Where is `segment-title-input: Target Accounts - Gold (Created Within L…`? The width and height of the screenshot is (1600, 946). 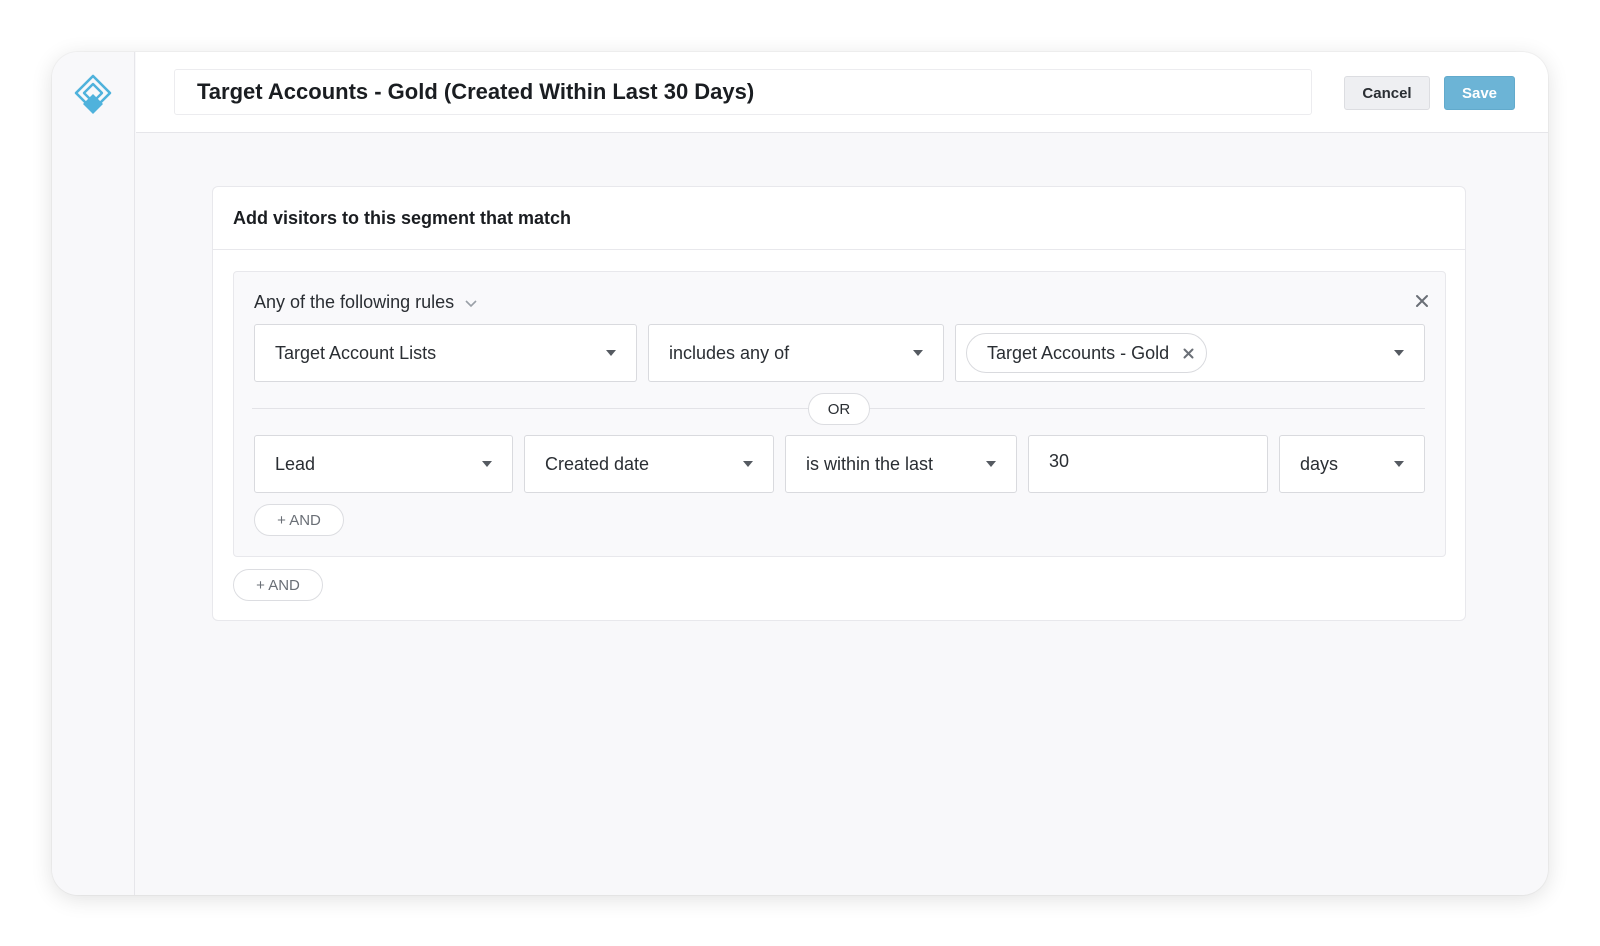
segment-title-input: Target Accounts - Gold (Created Within L… is located at coordinates (743, 92).